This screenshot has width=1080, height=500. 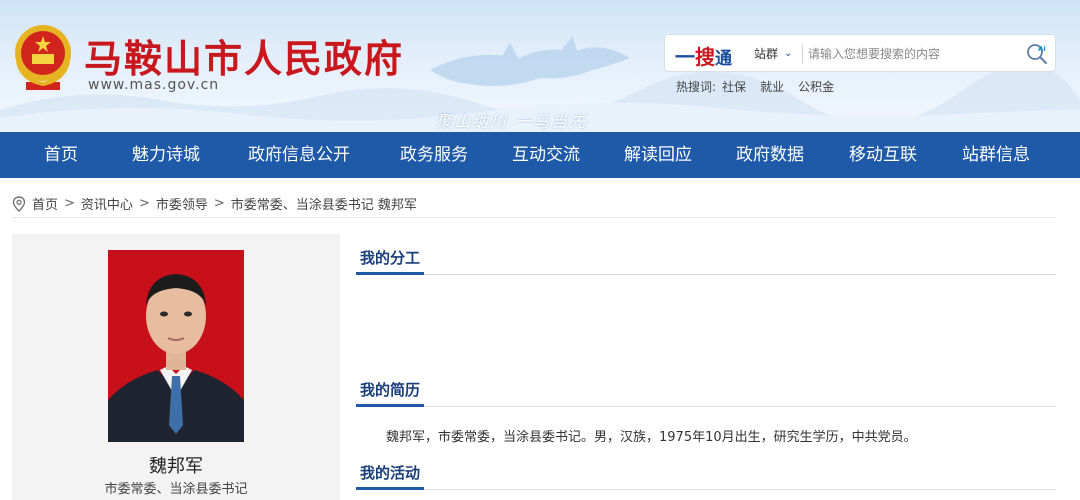 What do you see at coordinates (43, 57) in the screenshot?
I see `national-emblem-icon` at bounding box center [43, 57].